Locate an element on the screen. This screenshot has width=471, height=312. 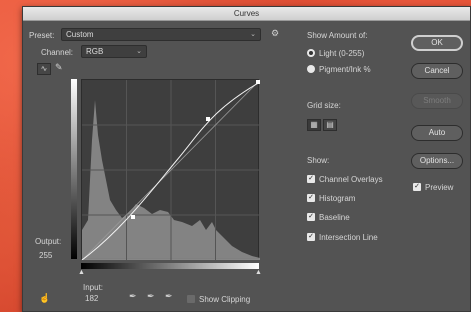
input-gradient-ramp is located at coordinates (170, 266).